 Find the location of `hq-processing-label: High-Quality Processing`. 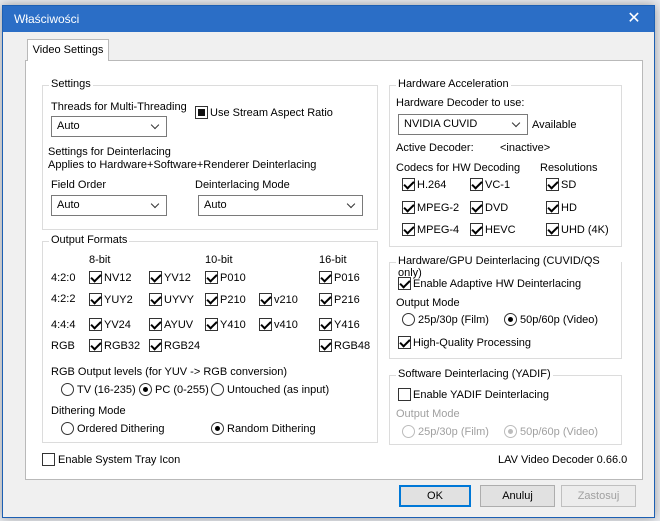

hq-processing-label: High-Quality Processing is located at coordinates (472, 343).